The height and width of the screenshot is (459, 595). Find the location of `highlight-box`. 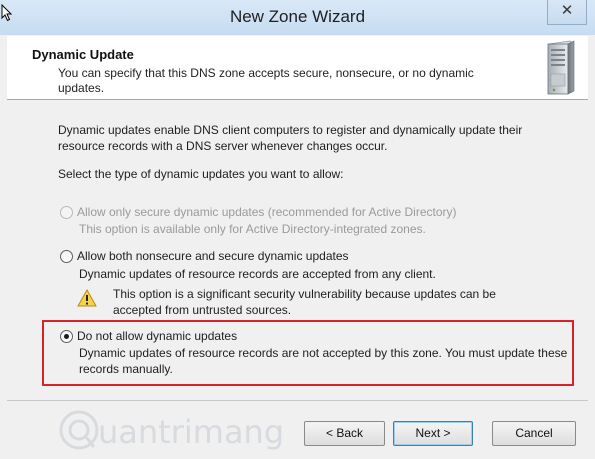

highlight-box is located at coordinates (308, 353).